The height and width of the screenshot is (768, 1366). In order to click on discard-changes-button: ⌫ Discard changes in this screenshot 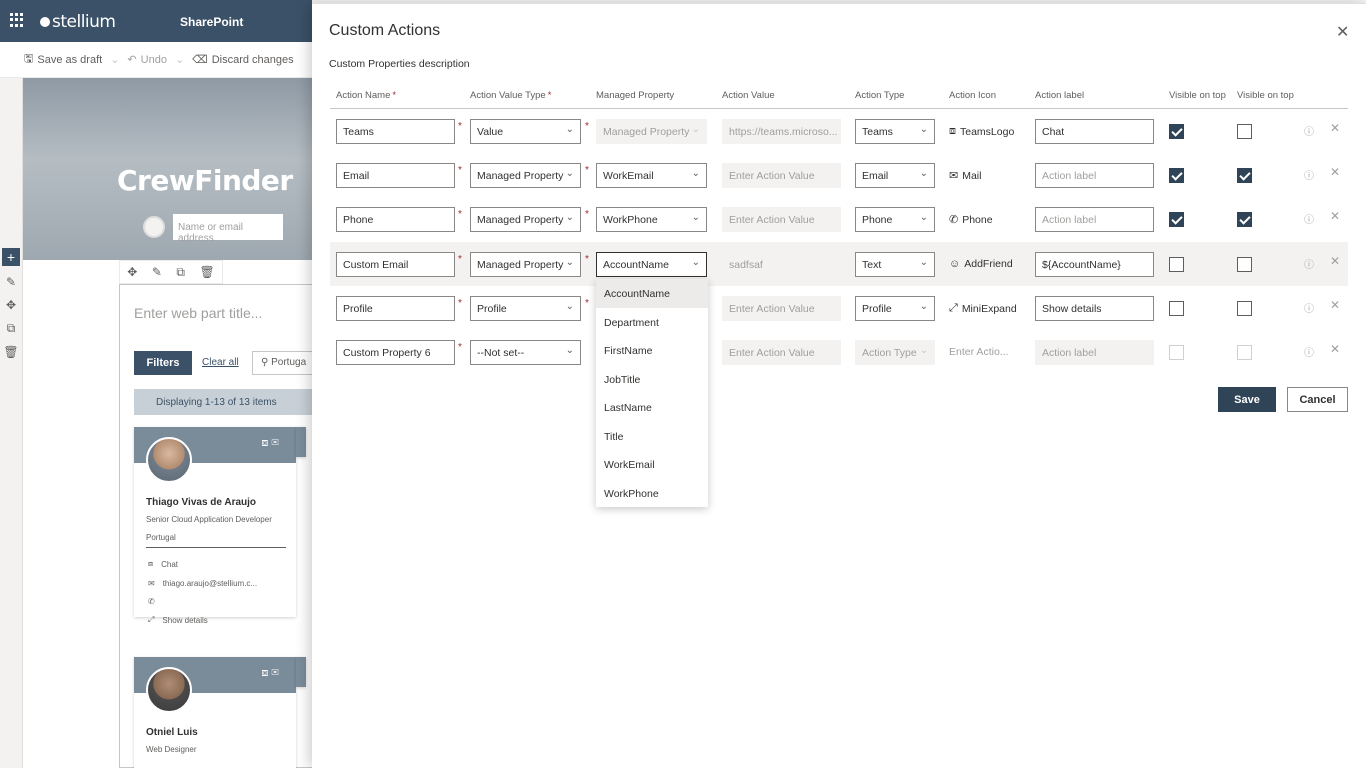, I will do `click(243, 60)`.